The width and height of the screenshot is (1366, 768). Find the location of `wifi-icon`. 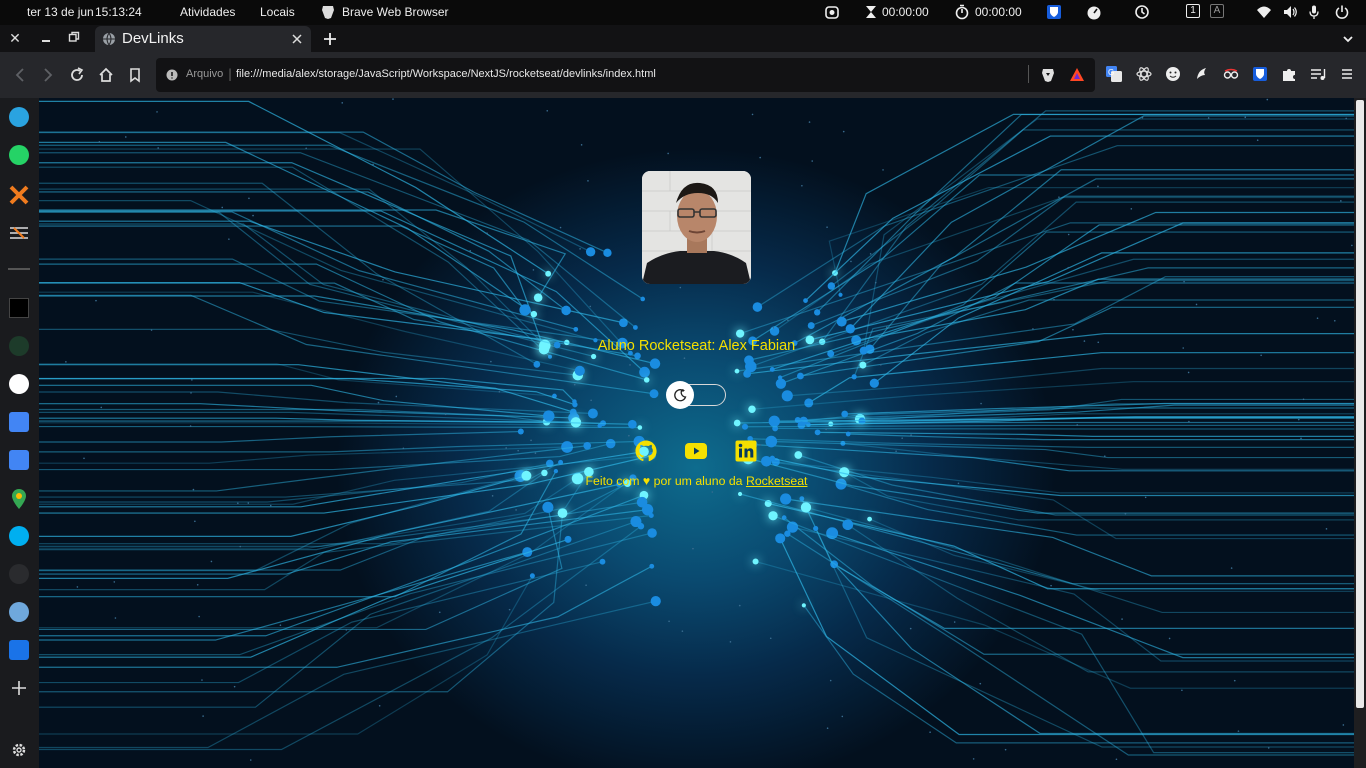

wifi-icon is located at coordinates (1264, 12).